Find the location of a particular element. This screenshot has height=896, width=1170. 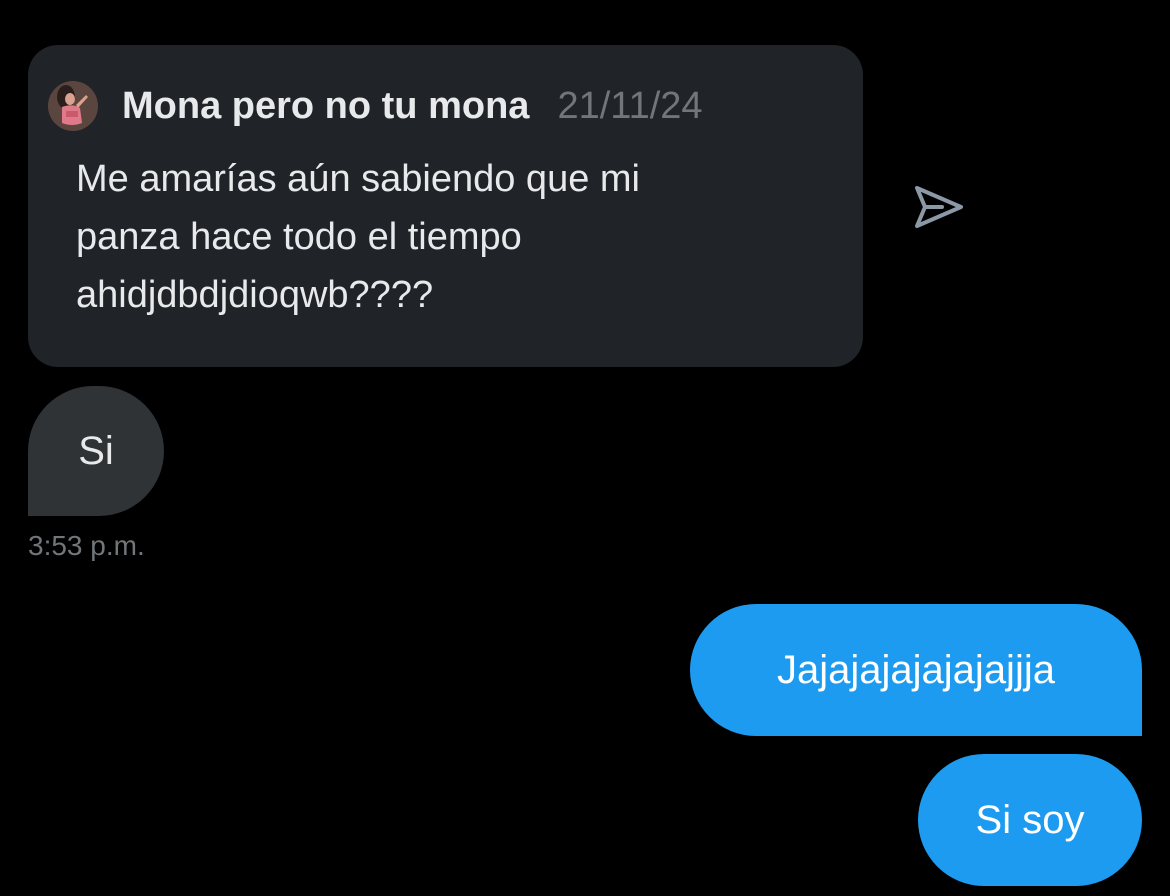

message-text: Si is located at coordinates (96, 450).